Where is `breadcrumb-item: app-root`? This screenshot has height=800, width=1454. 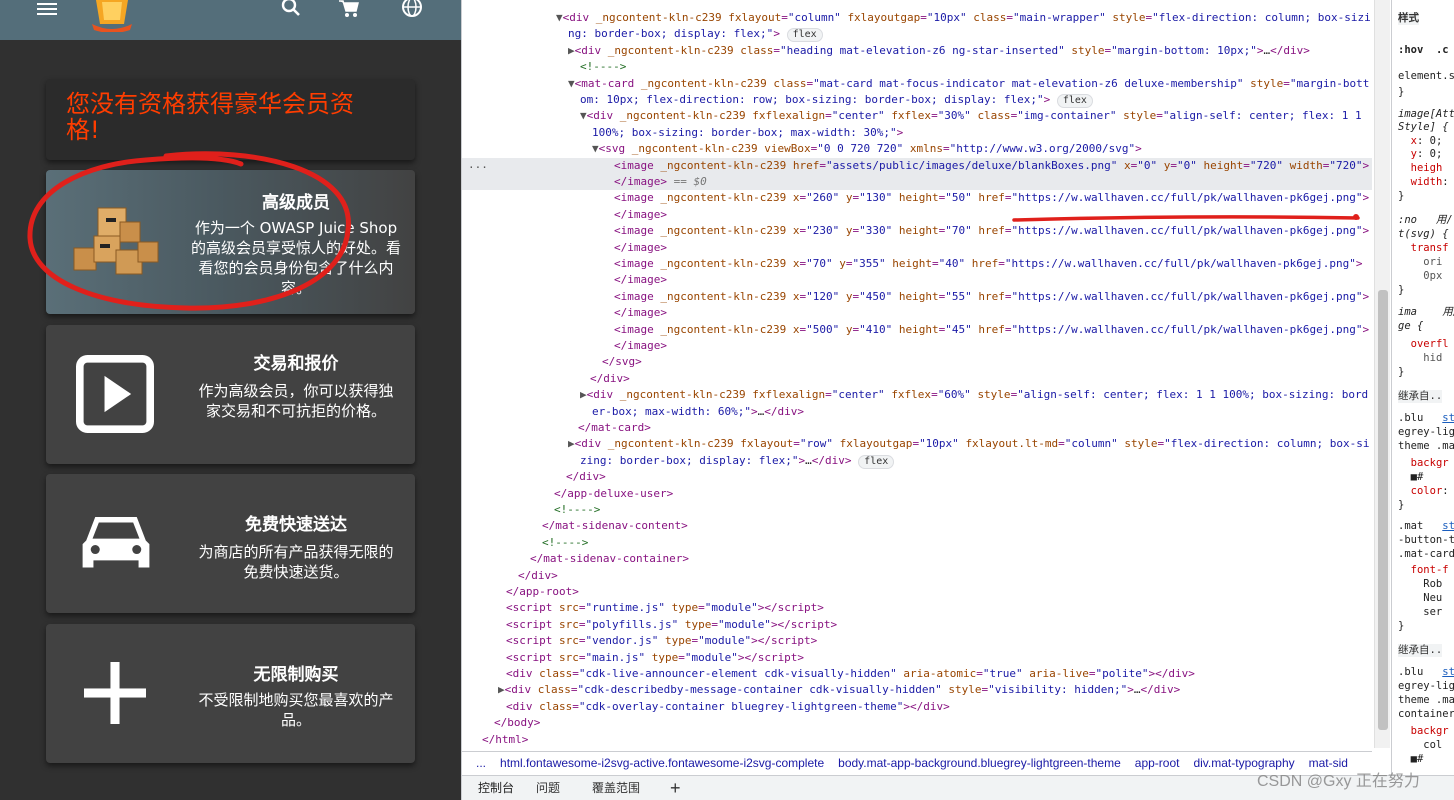
breadcrumb-item: app-root is located at coordinates (1157, 763).